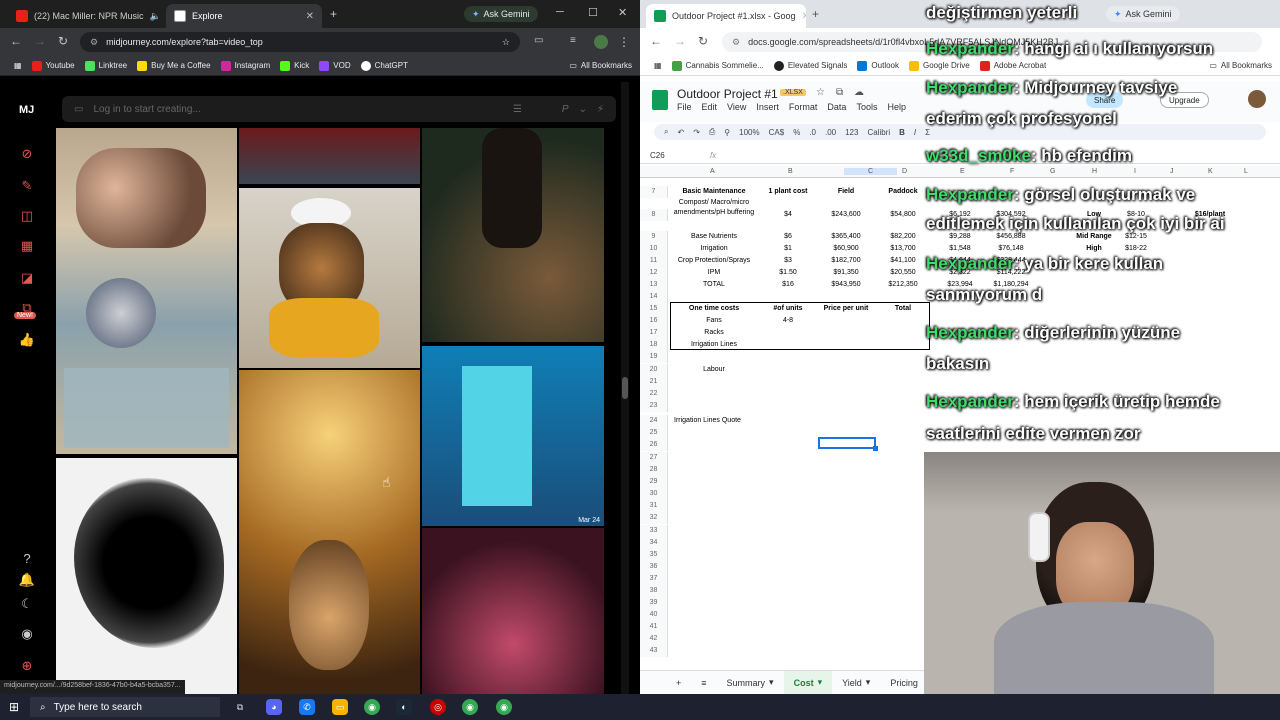 The height and width of the screenshot is (720, 1280). What do you see at coordinates (27, 186) in the screenshot?
I see `create-icon: ✎` at bounding box center [27, 186].